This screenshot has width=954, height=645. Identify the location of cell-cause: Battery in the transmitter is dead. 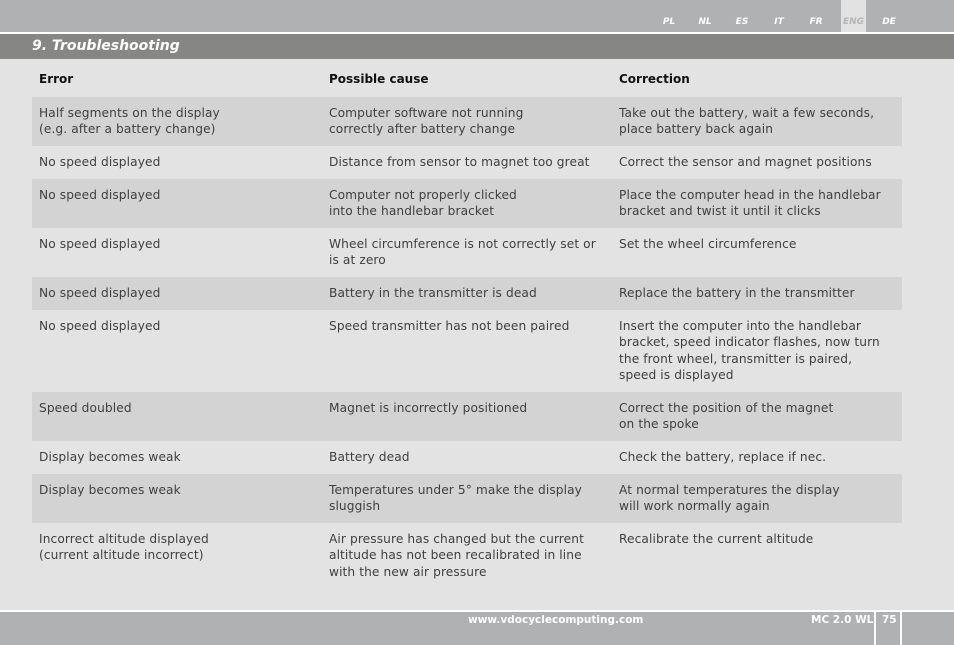
(433, 293).